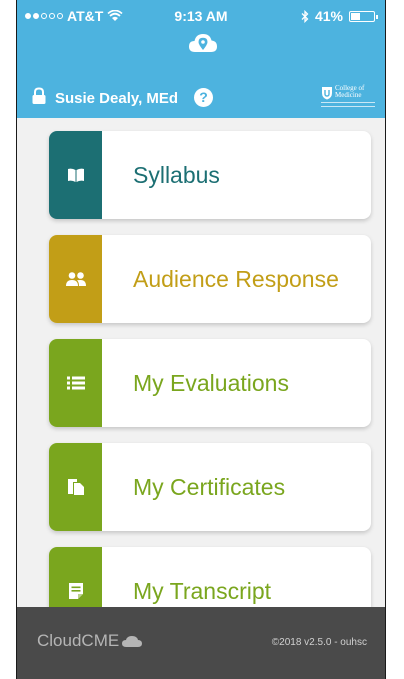 Image resolution: width=404 pixels, height=679 pixels. I want to click on menu-item-audience-response-label: Audience Response, so click(236, 278).